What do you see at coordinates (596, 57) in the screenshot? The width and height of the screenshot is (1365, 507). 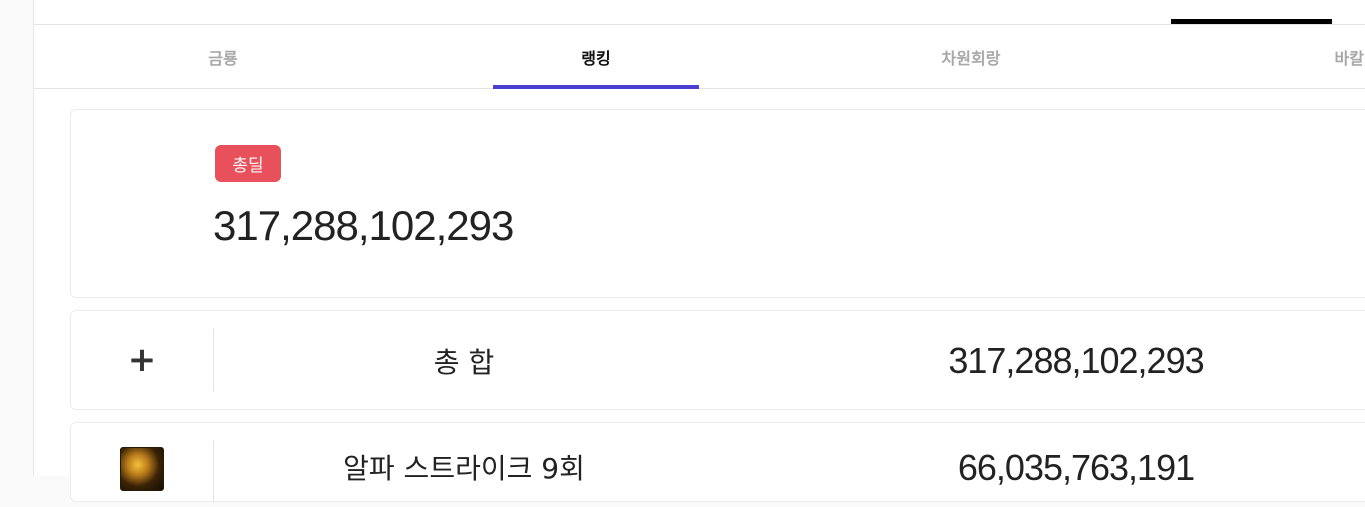 I see `tab-ranking: 랭킹` at bounding box center [596, 57].